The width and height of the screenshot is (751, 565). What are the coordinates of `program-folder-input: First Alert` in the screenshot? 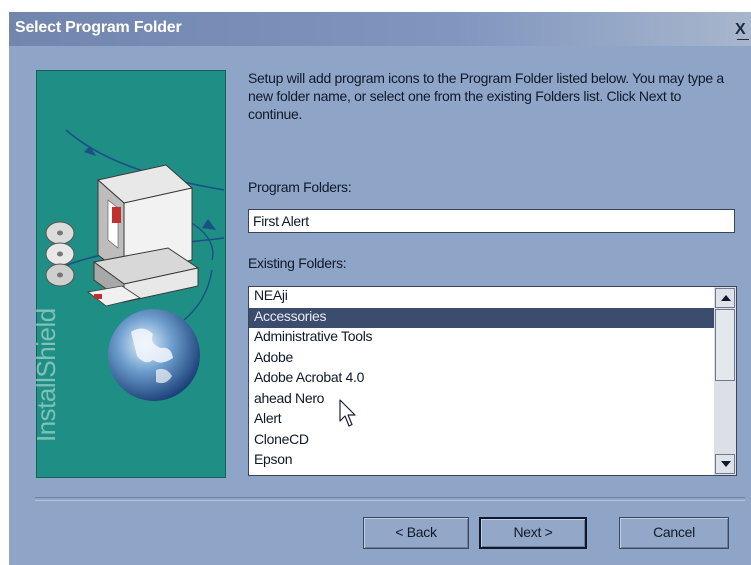 It's located at (491, 221).